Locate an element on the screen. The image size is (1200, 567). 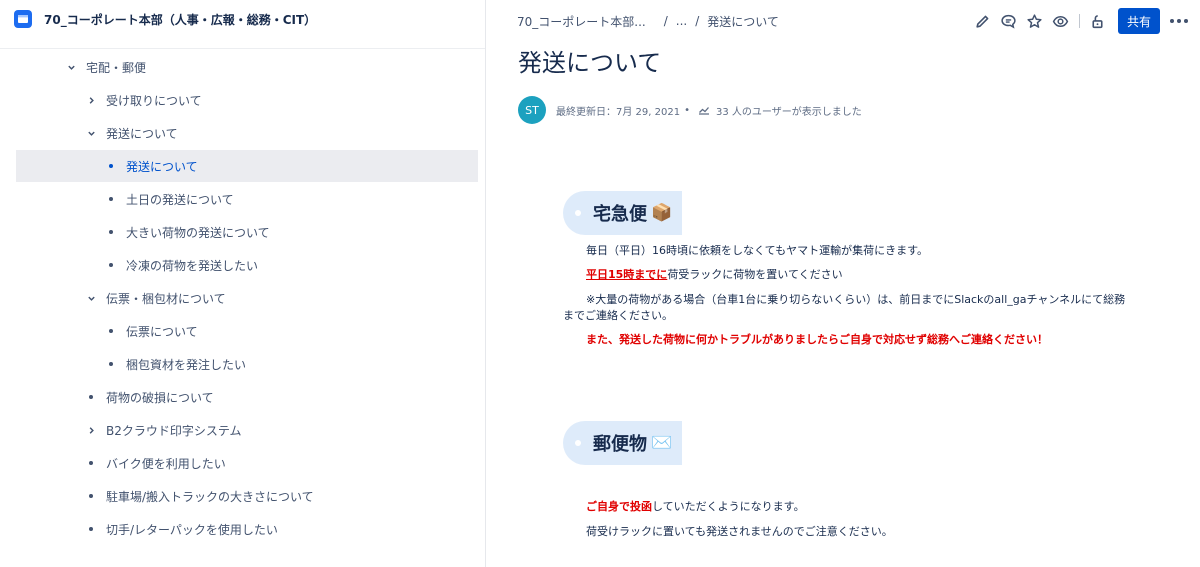
tree-item-hason: 荷物の破損について is located at coordinates (149, 397).